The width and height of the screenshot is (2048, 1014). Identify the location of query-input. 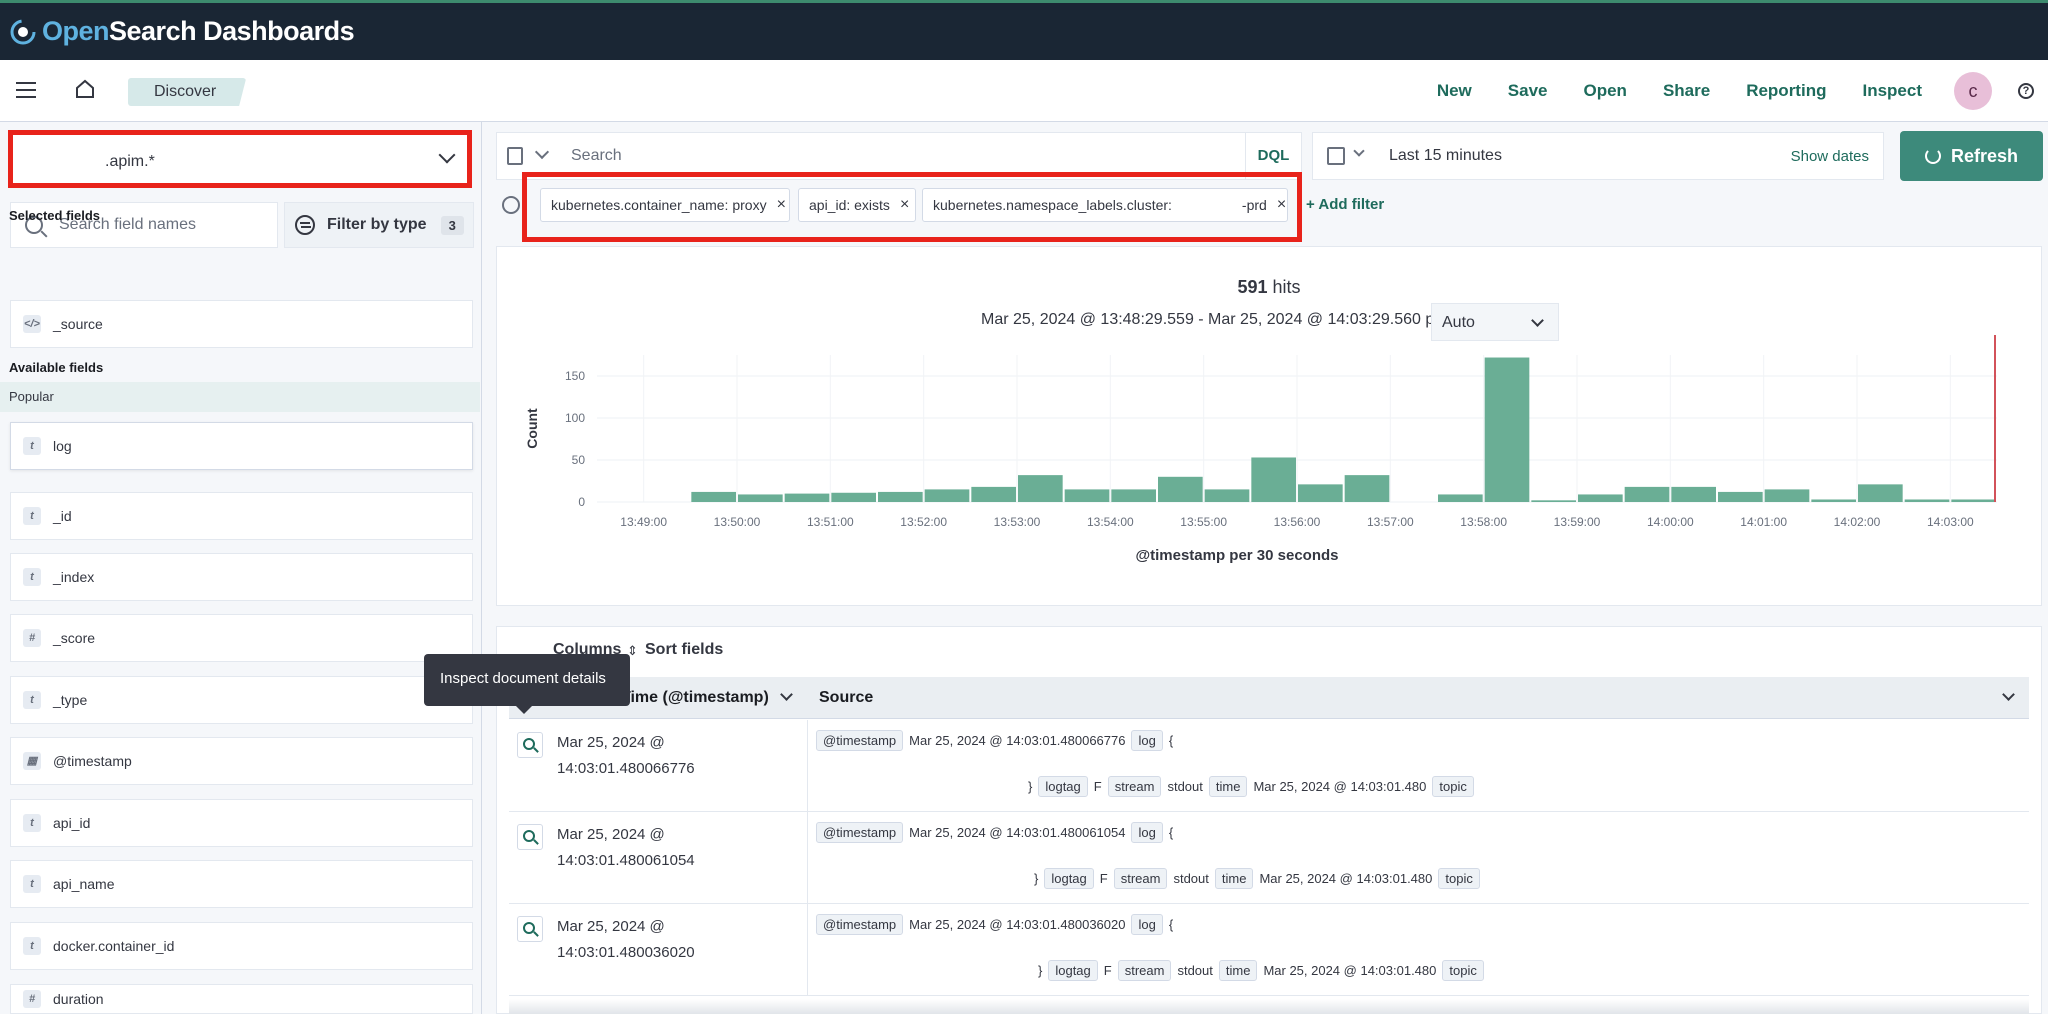
(881, 156).